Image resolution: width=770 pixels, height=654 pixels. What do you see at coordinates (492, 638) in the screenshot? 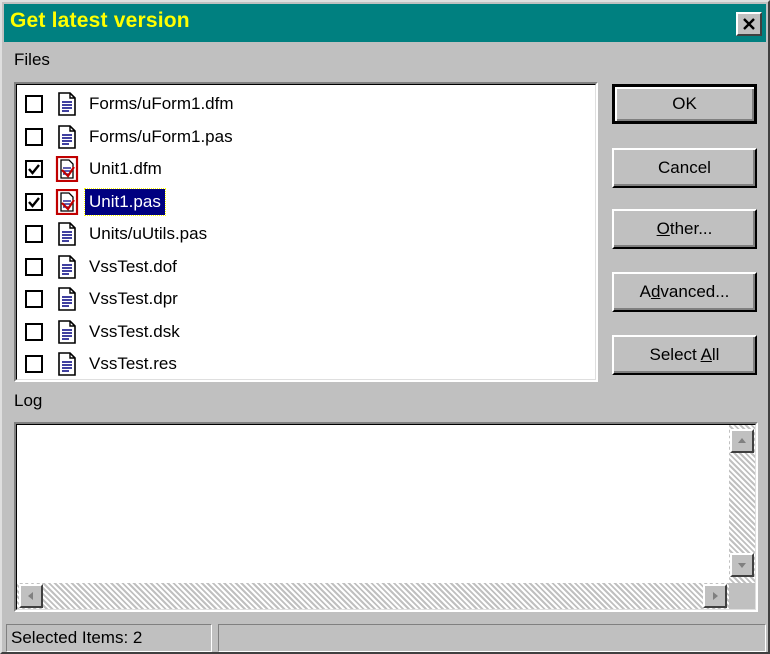
I see `status-secondary` at bounding box center [492, 638].